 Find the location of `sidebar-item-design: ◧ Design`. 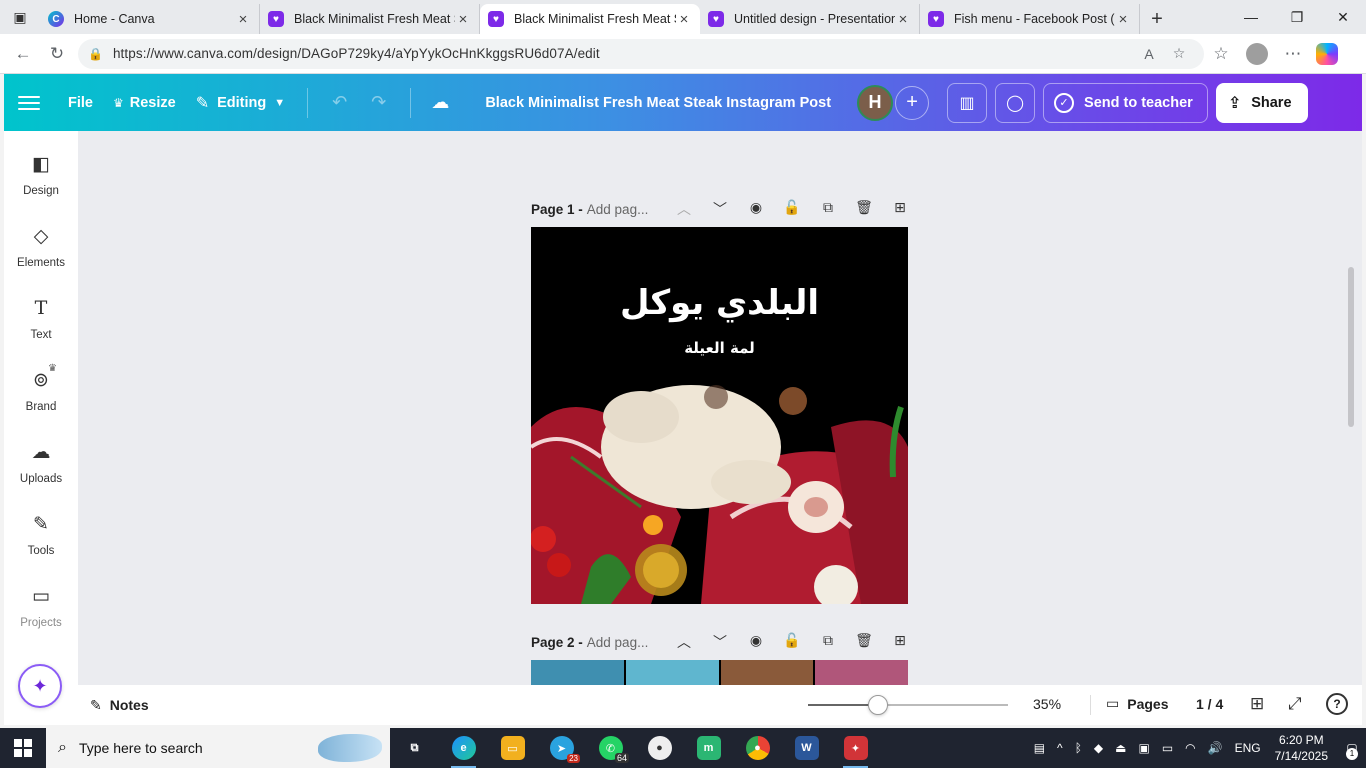

sidebar-item-design: ◧ Design is located at coordinates (41, 175).